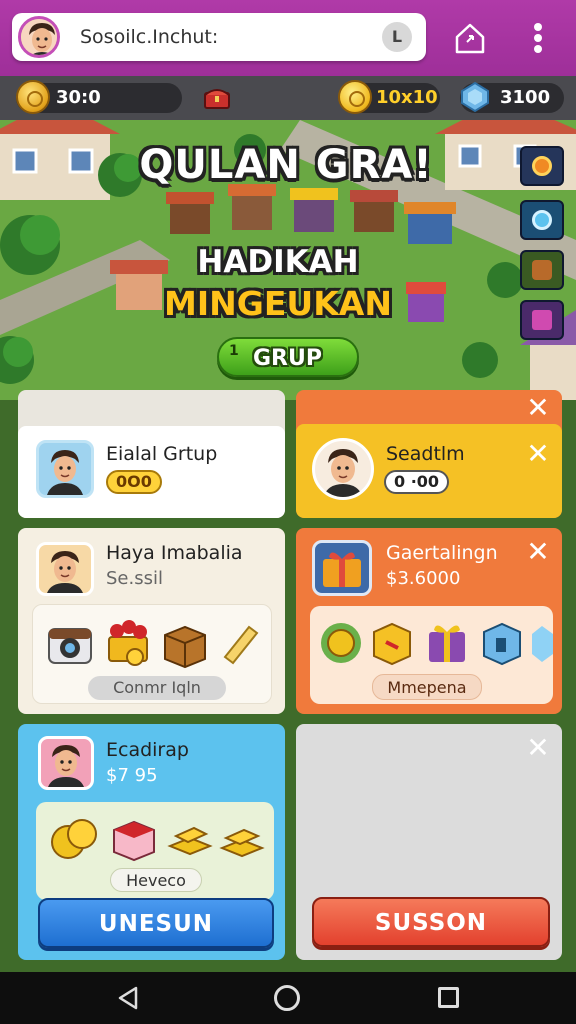  I want to click on grup-button: 1 GRUP, so click(288, 357).